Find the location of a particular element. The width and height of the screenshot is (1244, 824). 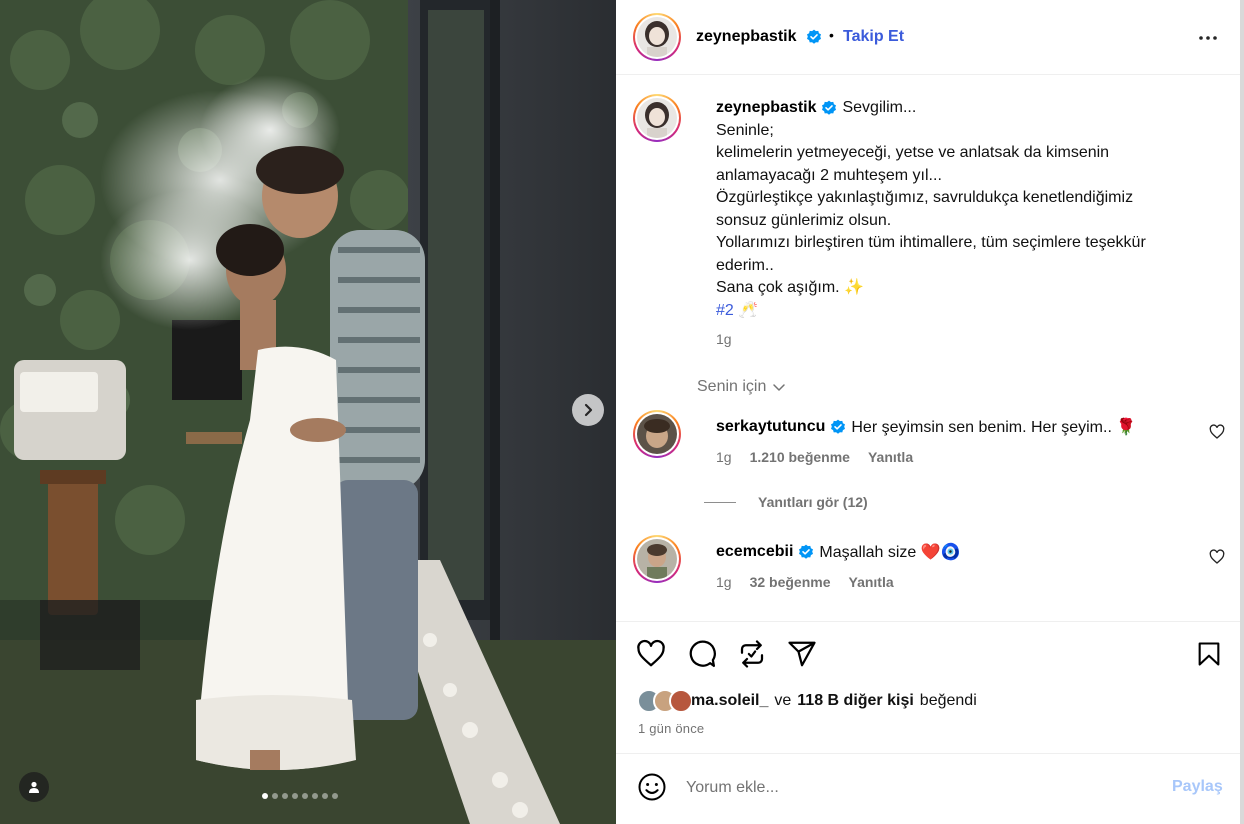

comment-meta: 1g 32 beğenme Yanıtla is located at coordinates (805, 582).